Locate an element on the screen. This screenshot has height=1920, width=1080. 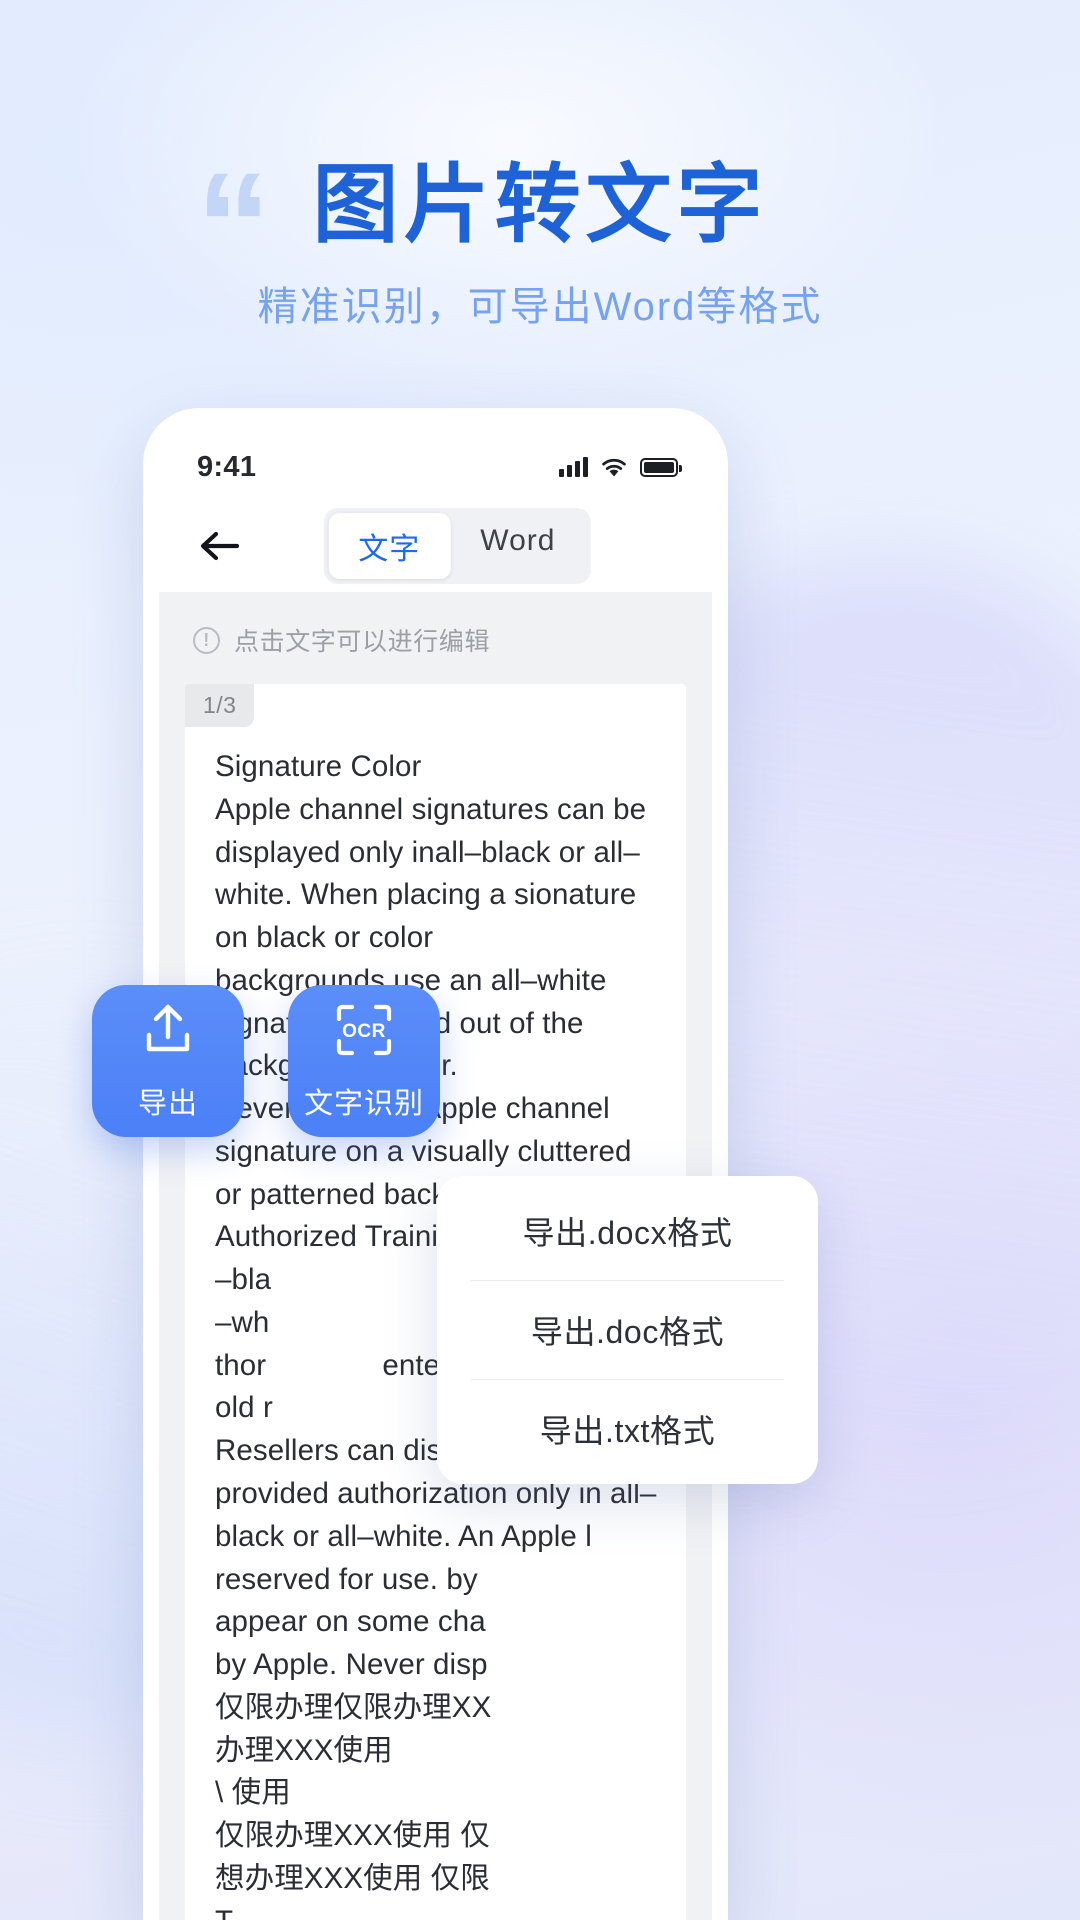
status-time: 9:41 is located at coordinates (227, 466).